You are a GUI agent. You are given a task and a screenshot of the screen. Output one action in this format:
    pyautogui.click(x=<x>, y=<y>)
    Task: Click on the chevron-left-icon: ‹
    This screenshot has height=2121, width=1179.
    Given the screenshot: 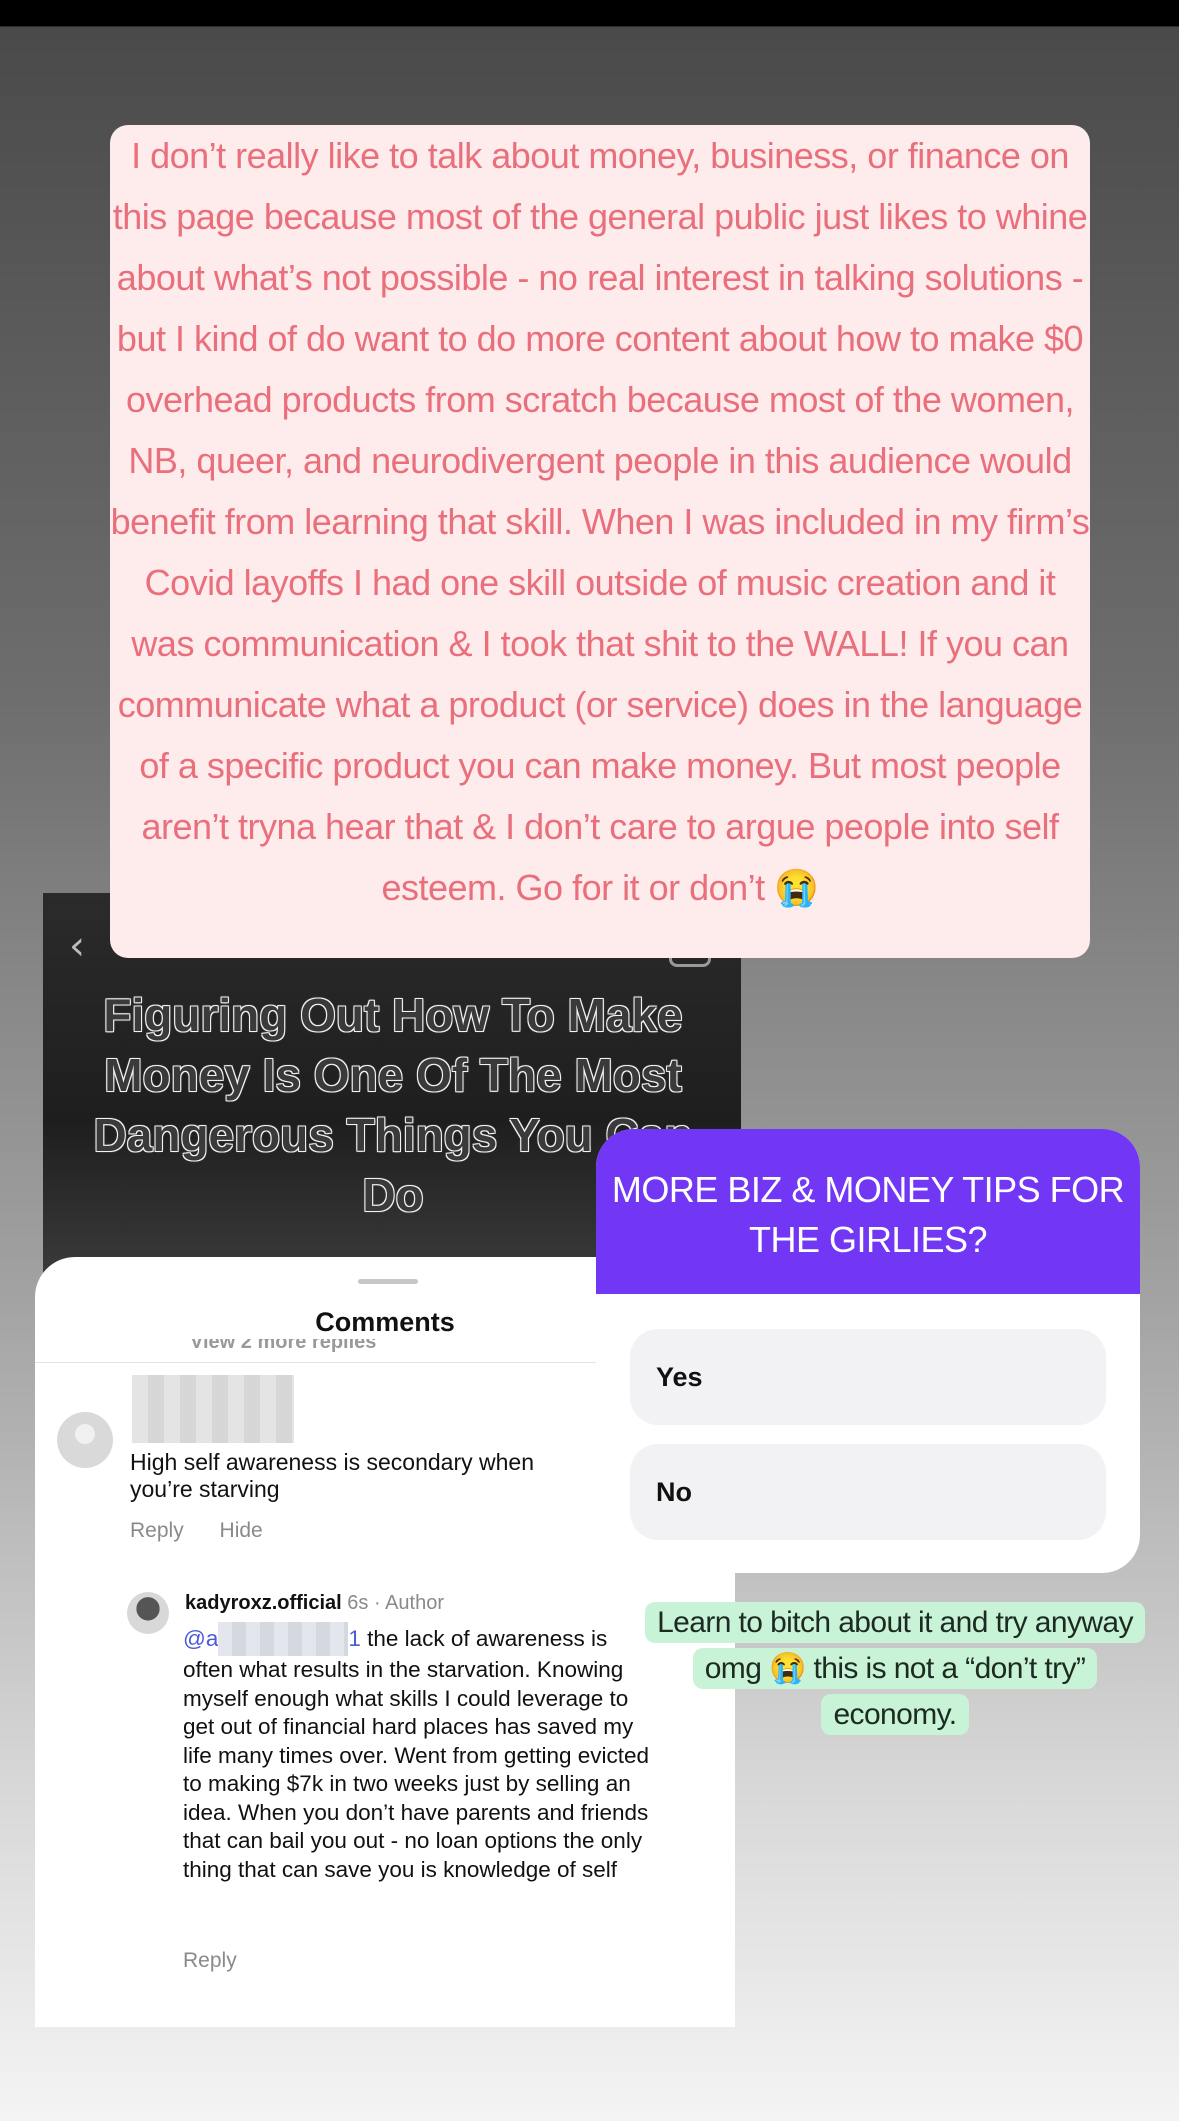 What is the action you would take?
    pyautogui.click(x=77, y=946)
    